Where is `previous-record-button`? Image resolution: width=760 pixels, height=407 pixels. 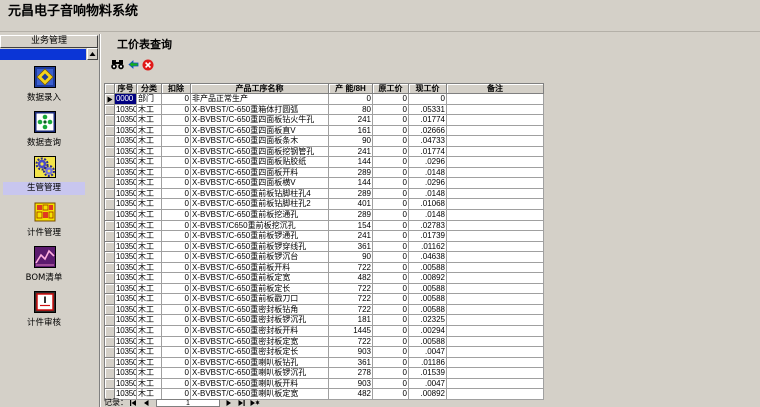 previous-record-button is located at coordinates (146, 403).